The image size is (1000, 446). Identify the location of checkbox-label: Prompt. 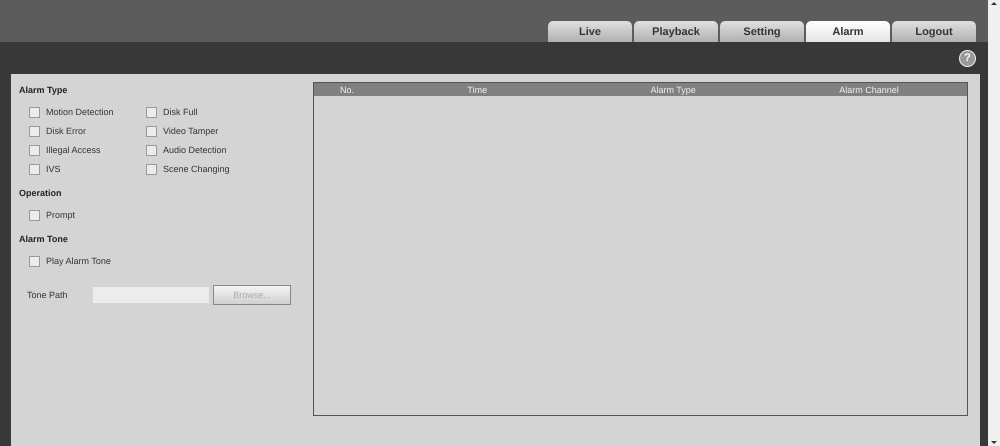
(61, 215).